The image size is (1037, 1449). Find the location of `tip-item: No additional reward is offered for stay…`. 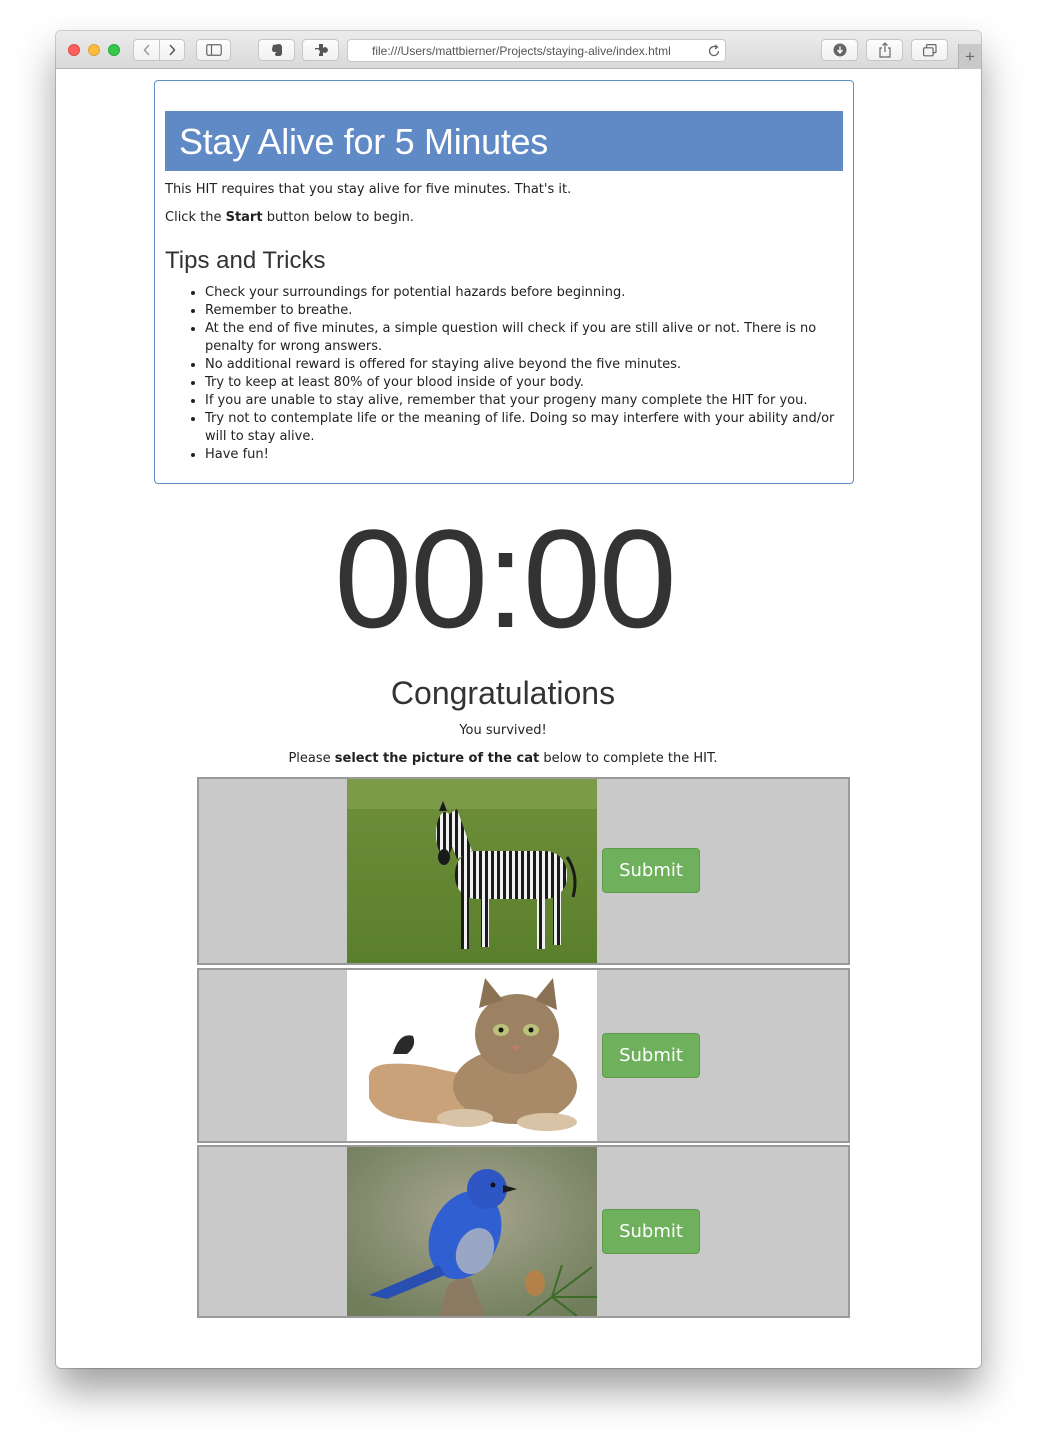

tip-item: No additional reward is offered for stay… is located at coordinates (525, 365).